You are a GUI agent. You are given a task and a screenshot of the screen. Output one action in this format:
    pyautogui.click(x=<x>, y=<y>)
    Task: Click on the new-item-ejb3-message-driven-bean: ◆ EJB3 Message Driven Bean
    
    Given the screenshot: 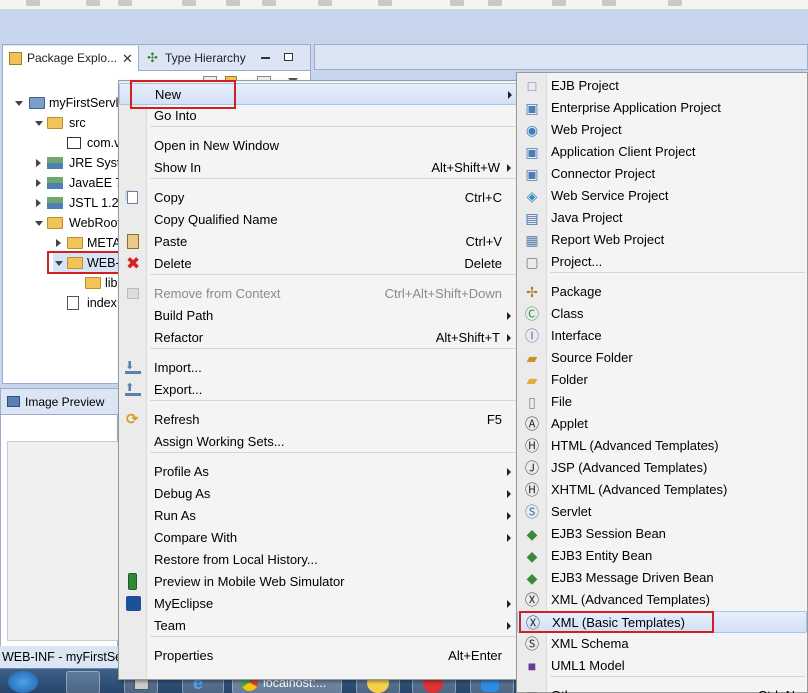 What is the action you would take?
    pyautogui.click(x=662, y=578)
    